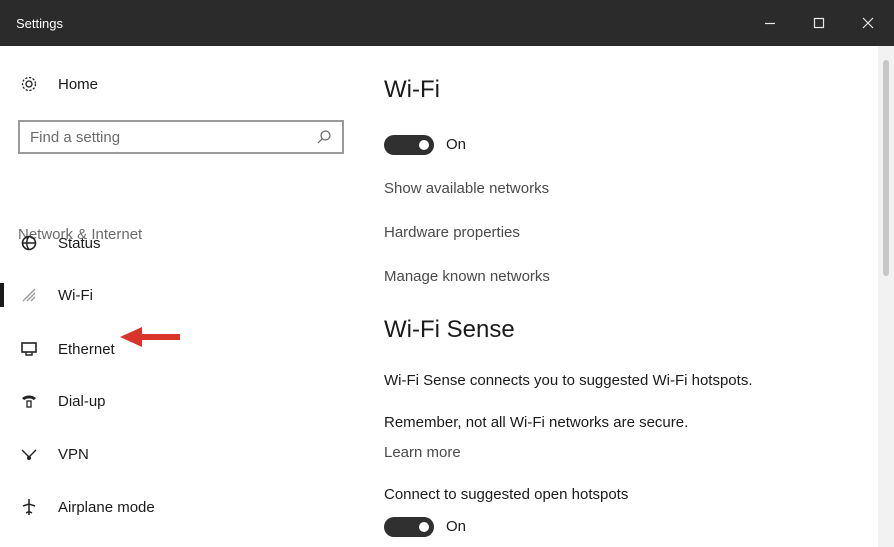 The image size is (894, 547). I want to click on maximize-button, so click(819, 23).